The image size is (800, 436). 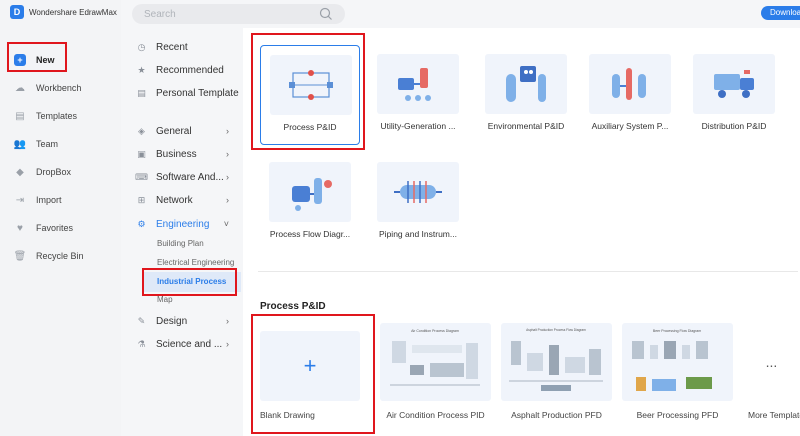 I want to click on nav-item-label: Workbench, so click(x=59, y=88).